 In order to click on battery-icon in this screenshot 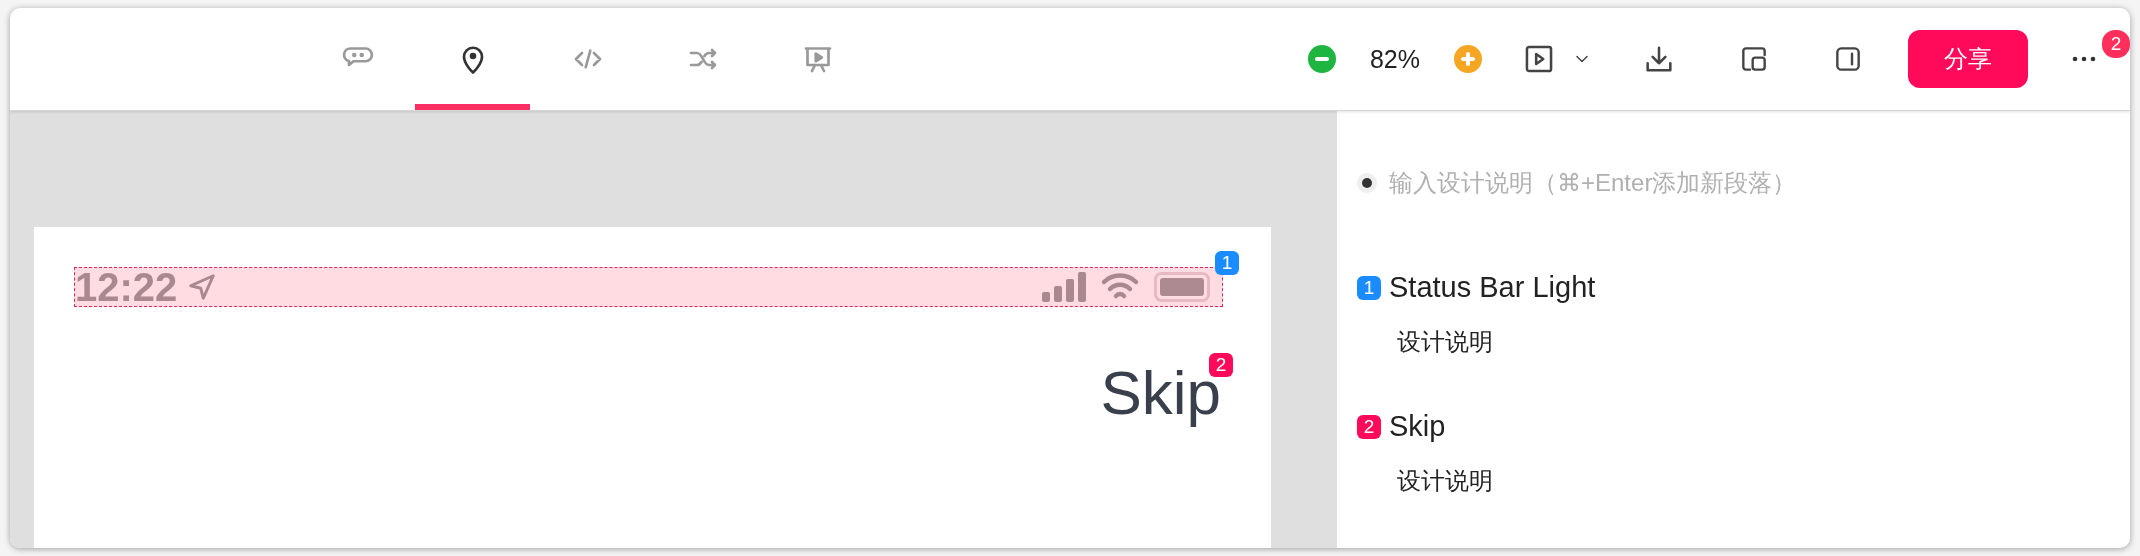, I will do `click(1182, 287)`.